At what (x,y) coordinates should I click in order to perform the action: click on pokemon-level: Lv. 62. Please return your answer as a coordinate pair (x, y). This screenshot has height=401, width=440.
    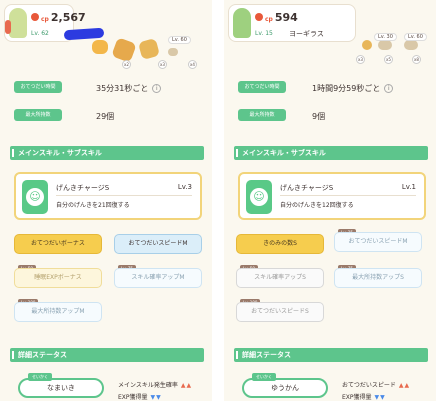
    Looking at the image, I should click on (40, 33).